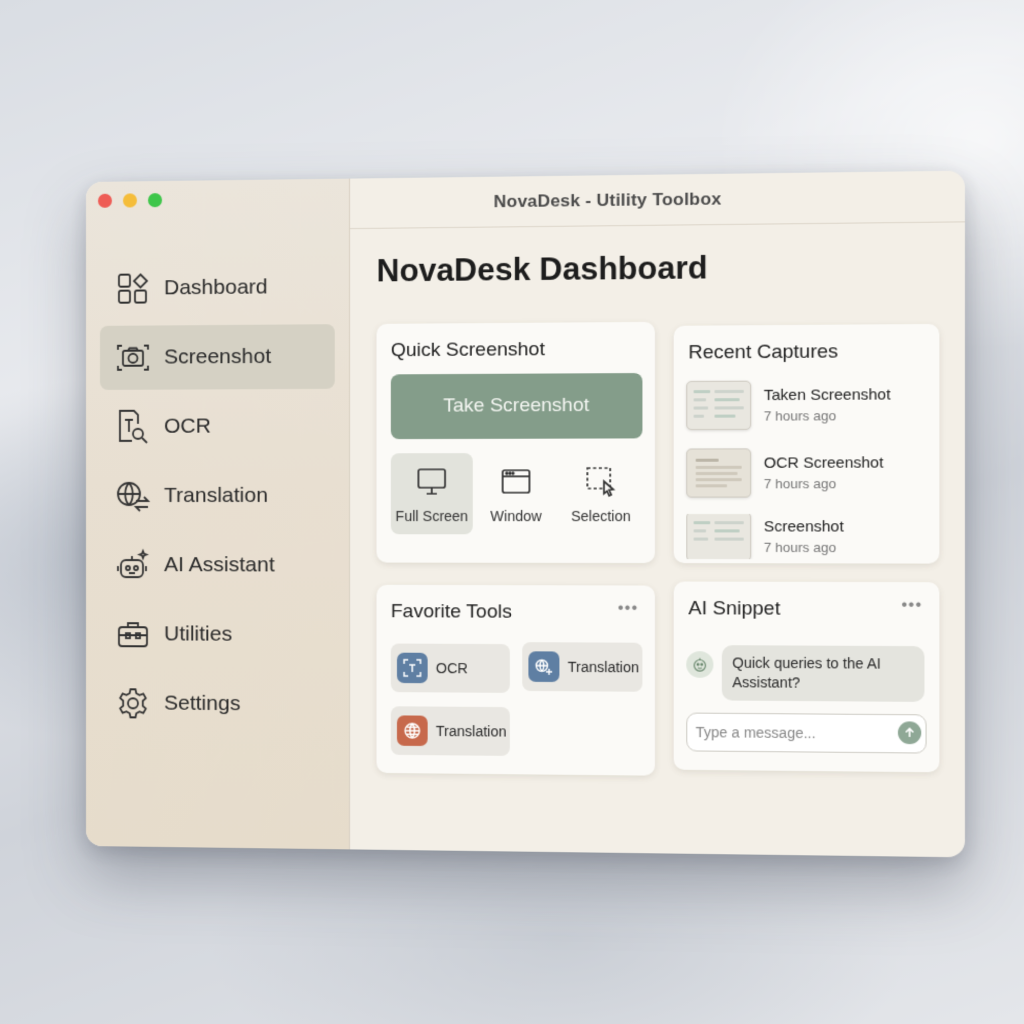  Describe the element at coordinates (133, 703) in the screenshot. I see `gear-icon` at that location.